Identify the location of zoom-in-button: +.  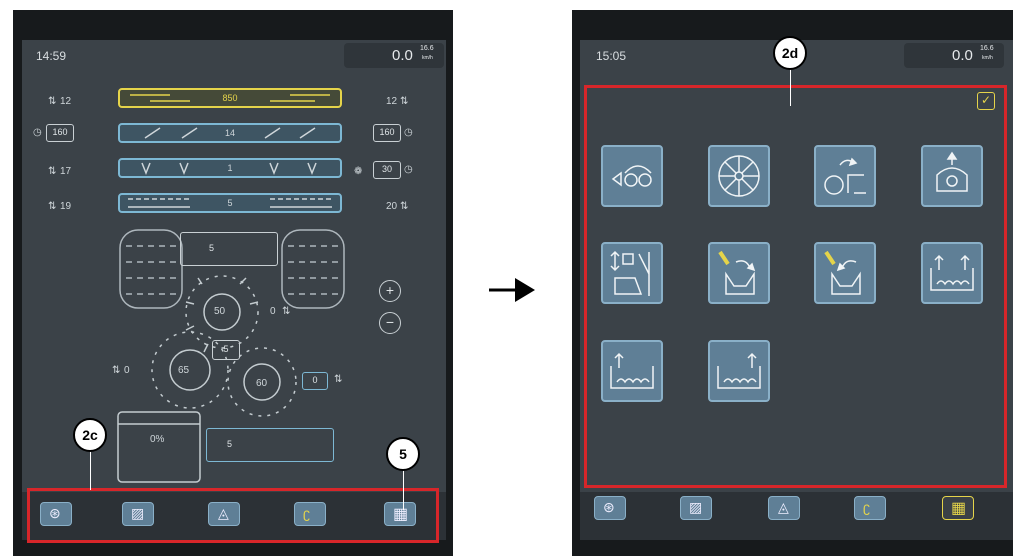
(390, 291).